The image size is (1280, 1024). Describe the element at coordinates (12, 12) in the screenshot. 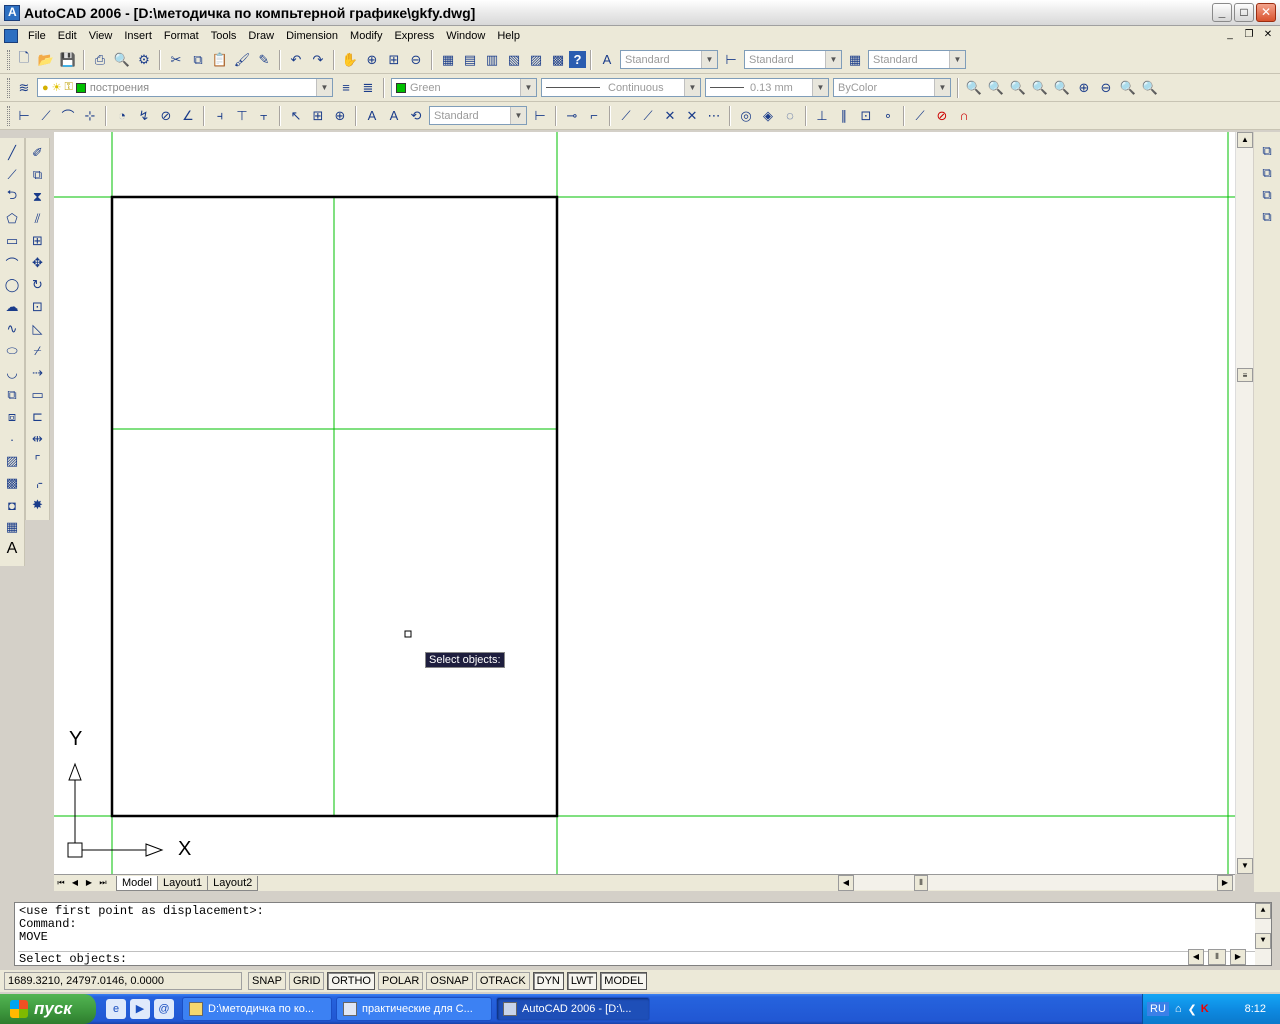

I see `autocad-app-icon` at that location.